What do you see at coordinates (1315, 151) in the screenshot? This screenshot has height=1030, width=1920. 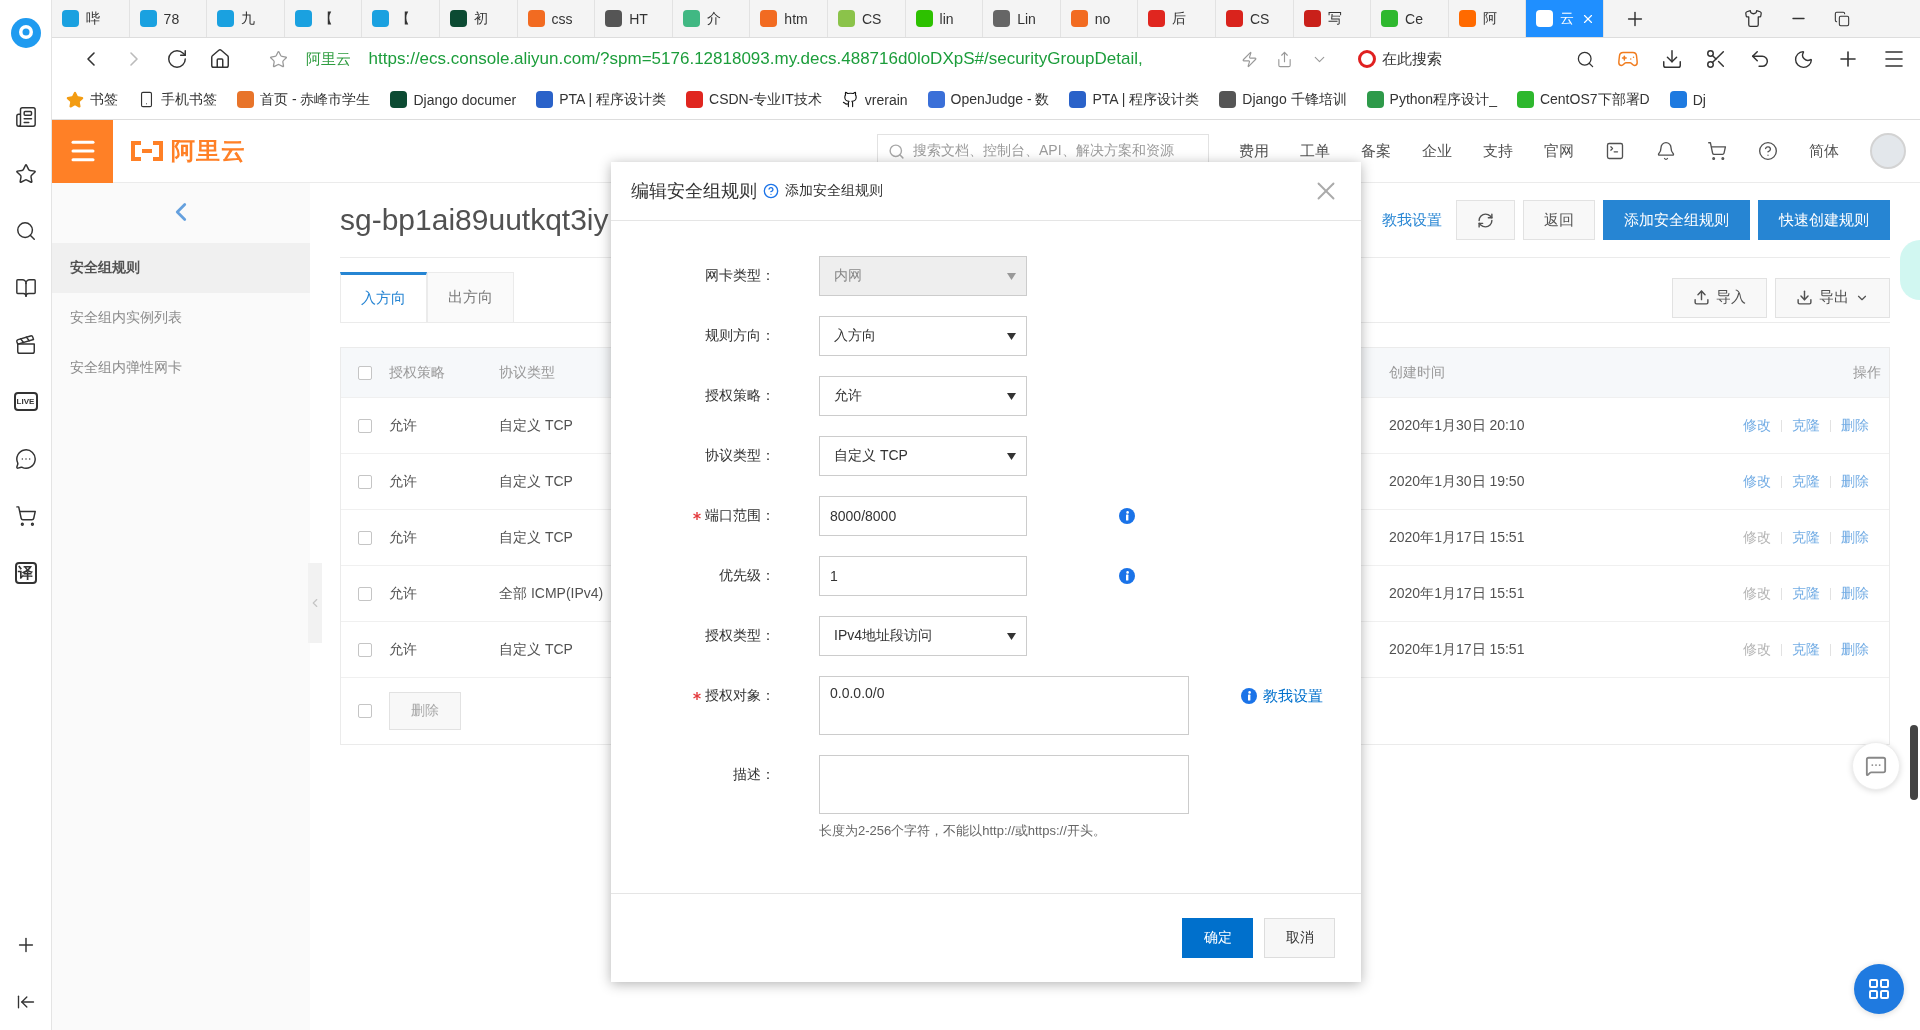 I see `nav-link: 工单` at bounding box center [1315, 151].